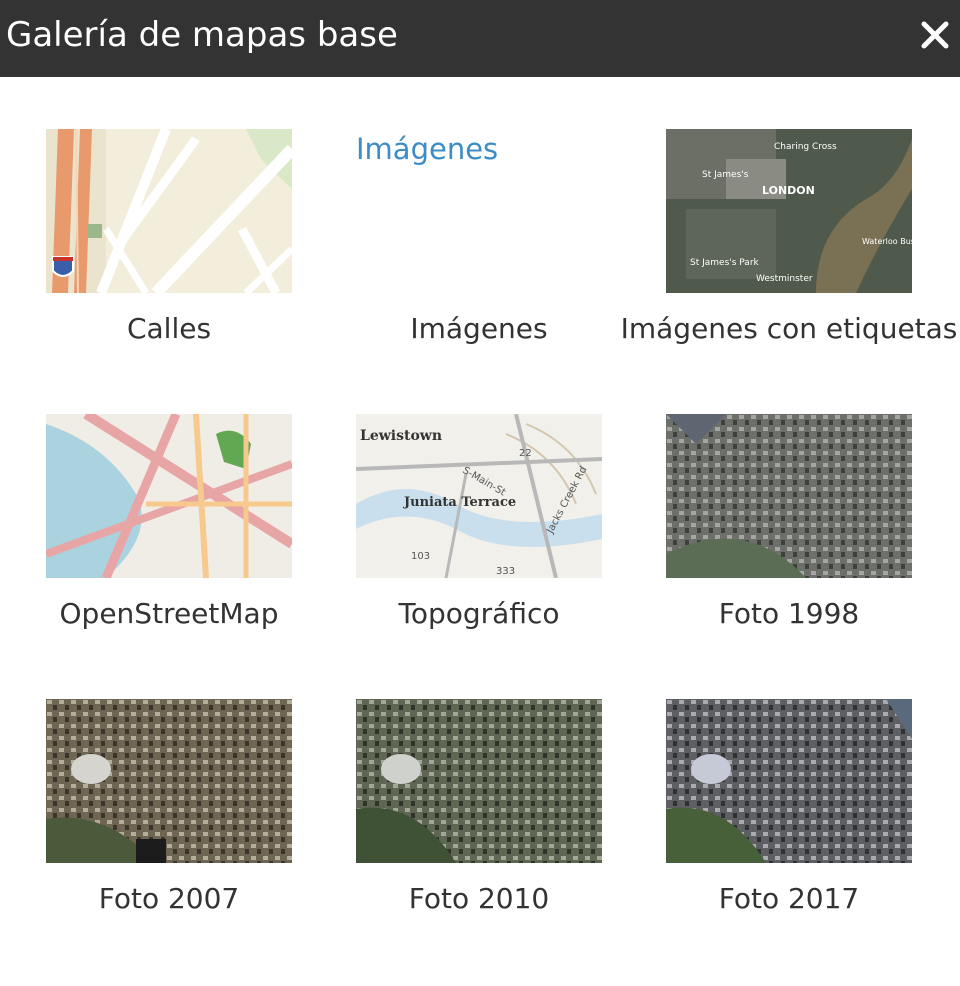  What do you see at coordinates (169, 781) in the screenshot?
I see `basemap-thumbnail-aerial-2007` at bounding box center [169, 781].